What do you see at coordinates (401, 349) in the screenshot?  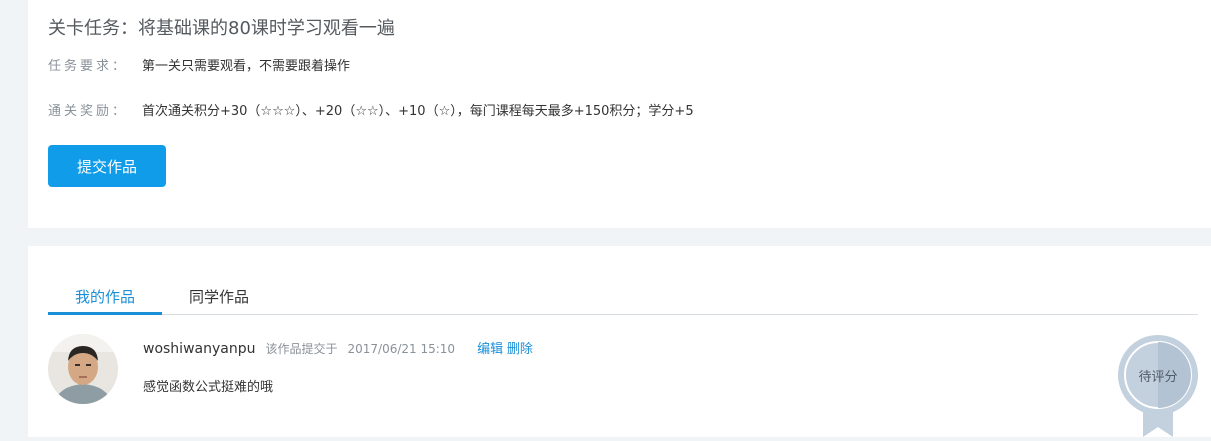 I see `submitted-date: 2017/06/21 15:10` at bounding box center [401, 349].